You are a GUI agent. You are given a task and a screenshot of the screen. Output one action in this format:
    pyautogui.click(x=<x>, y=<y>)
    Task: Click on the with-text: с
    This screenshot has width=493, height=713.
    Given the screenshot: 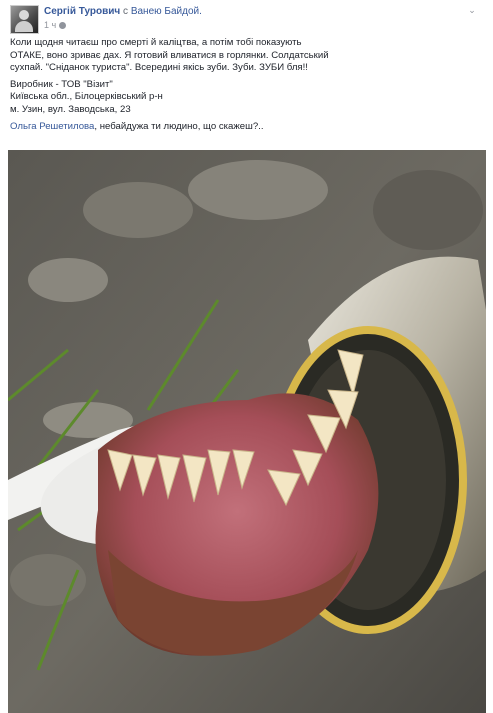 What is the action you would take?
    pyautogui.click(x=126, y=11)
    